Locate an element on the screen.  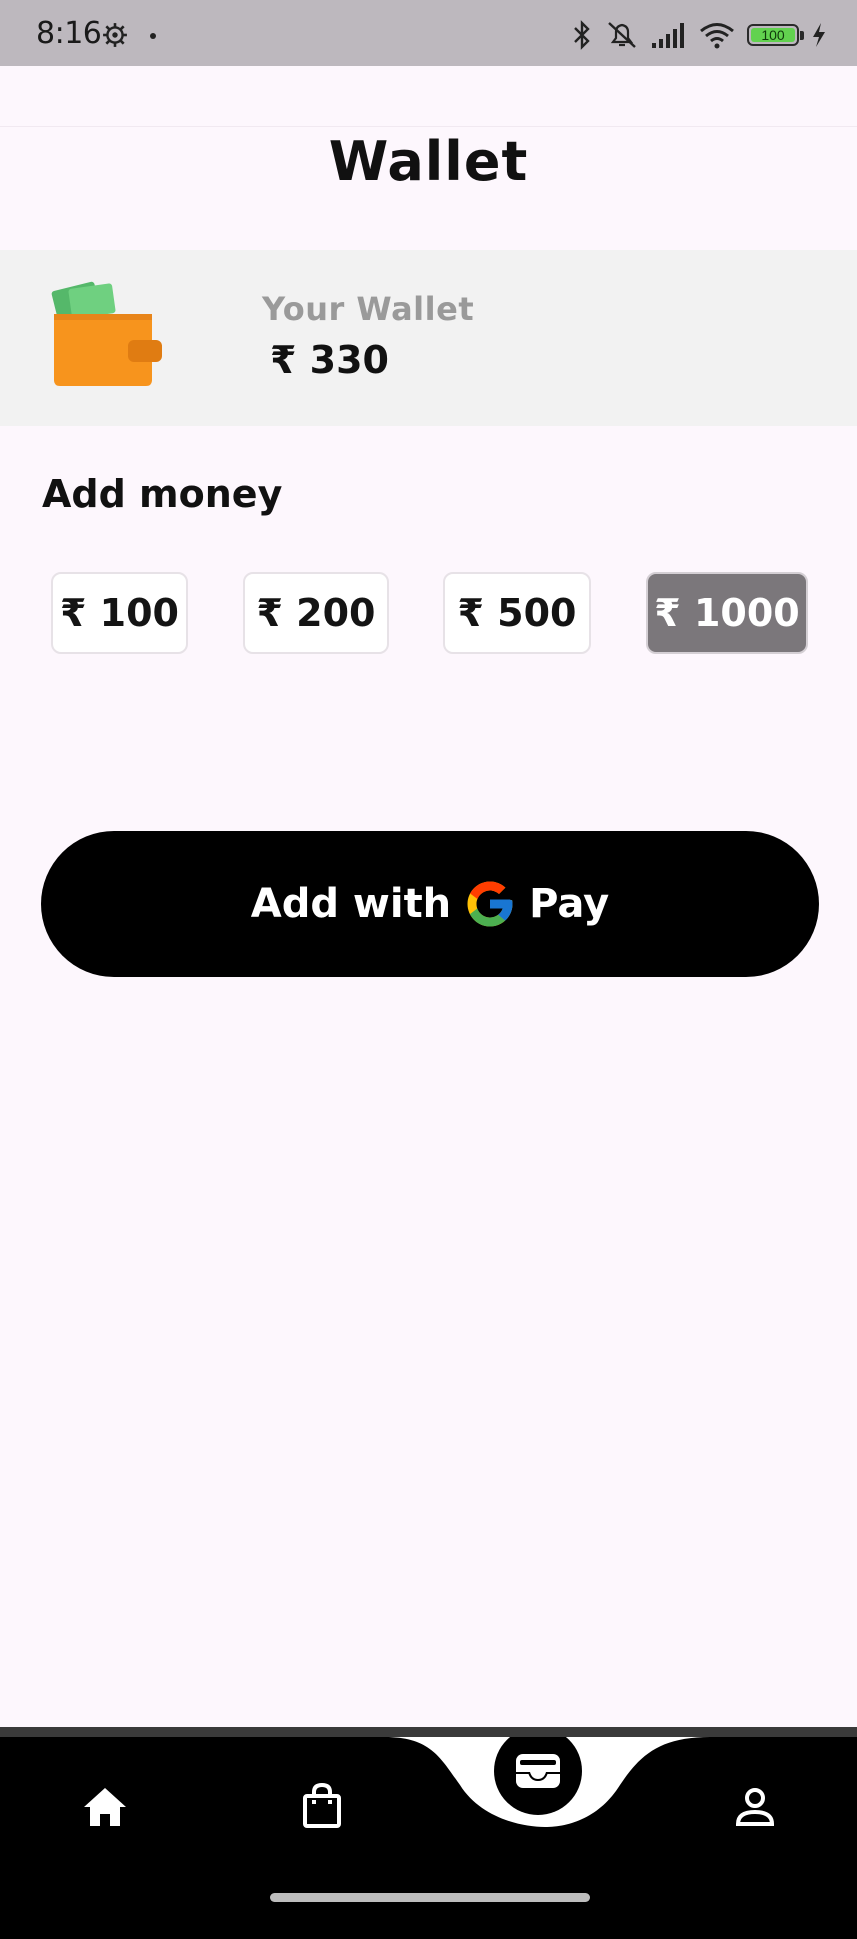
gpay-button-suffix: Pay is located at coordinates (569, 904).